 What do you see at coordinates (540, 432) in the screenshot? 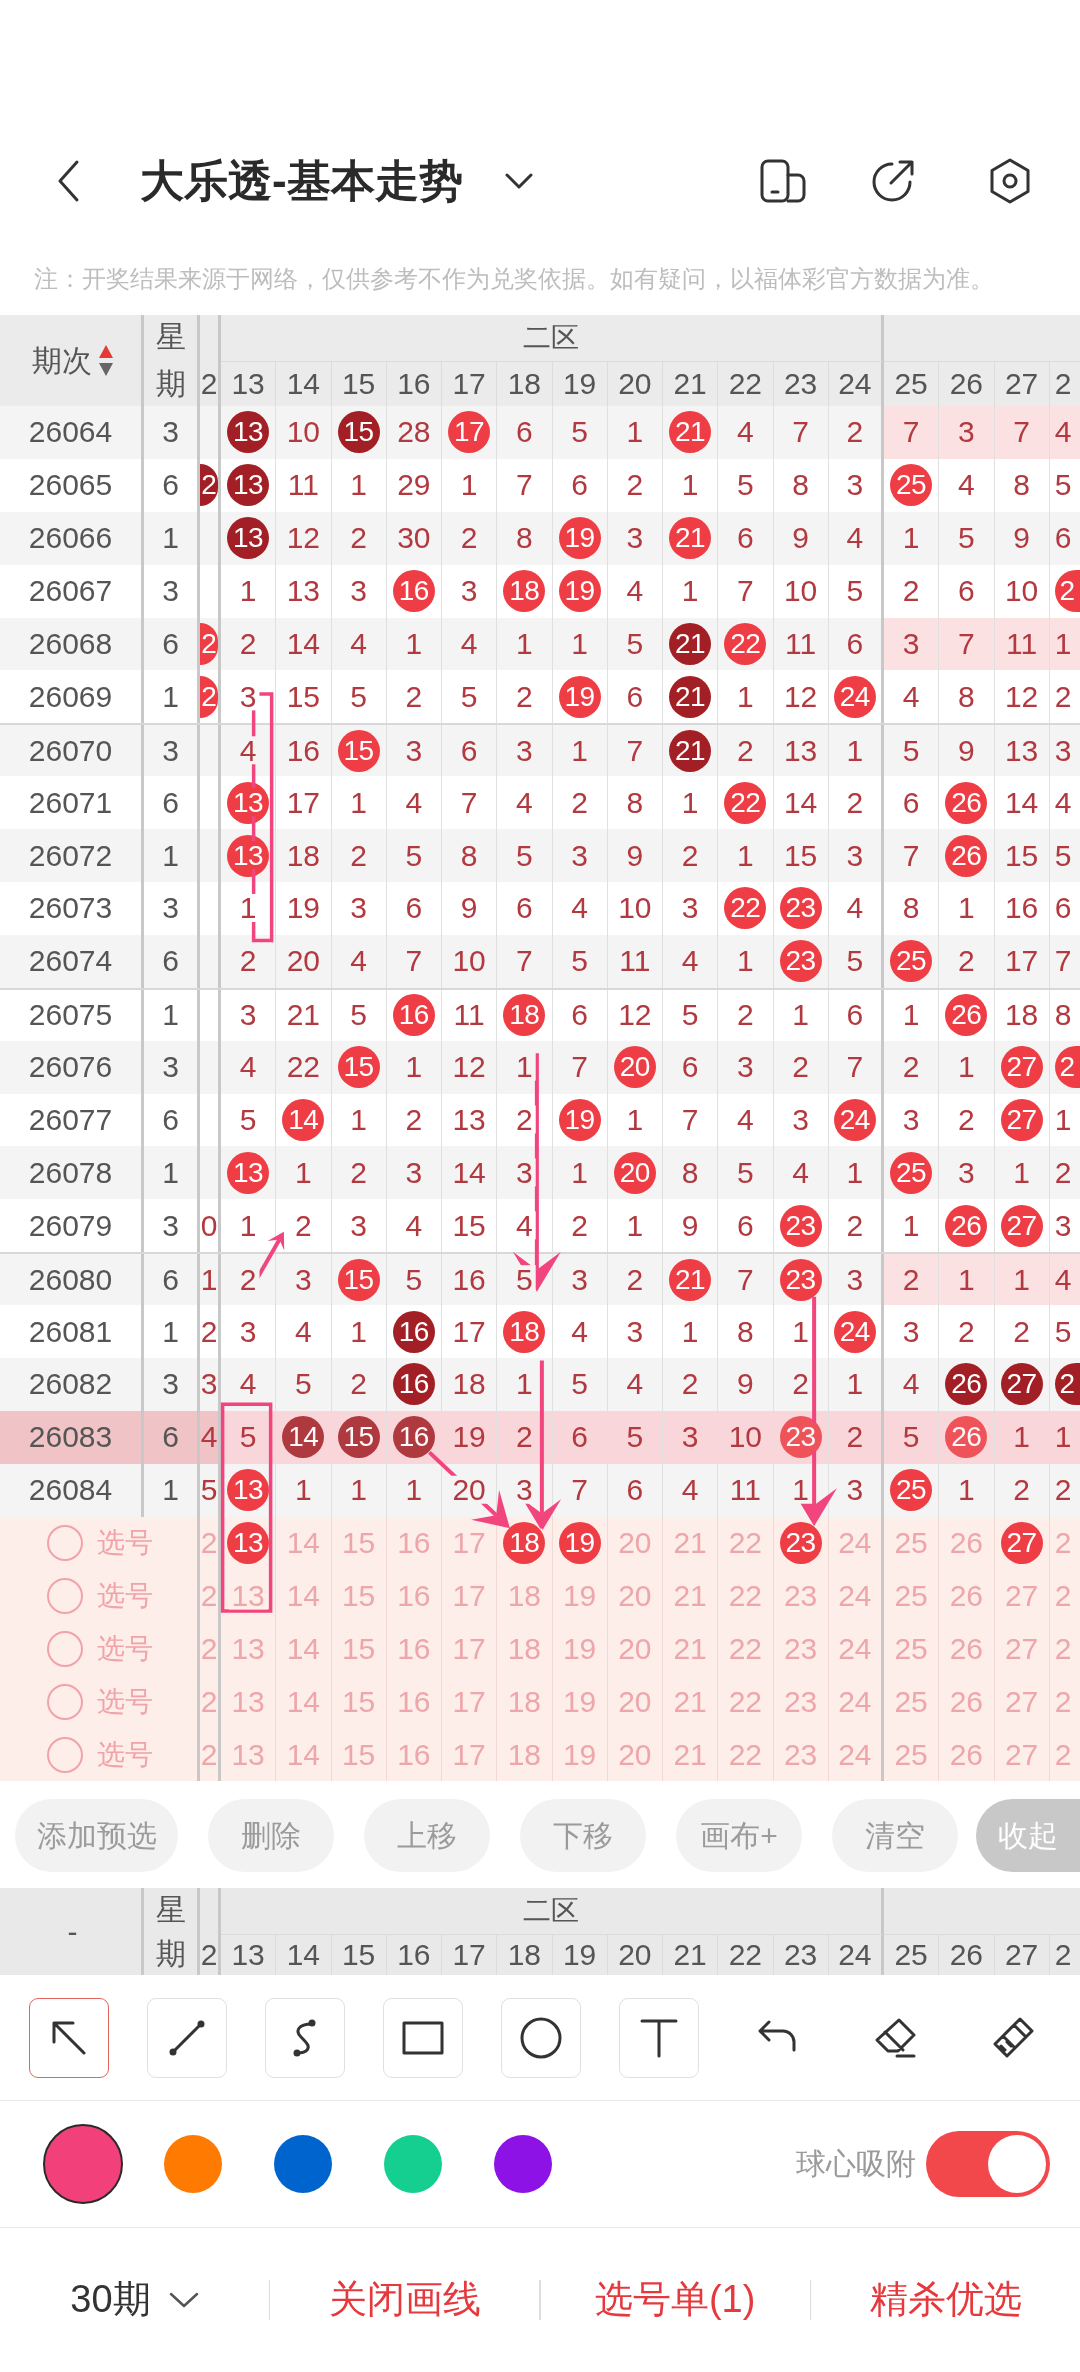
I see `table-row: 26064 3 13 10 15 28 17 6 5 1 21 4 7 2 7 3 7 4` at bounding box center [540, 432].